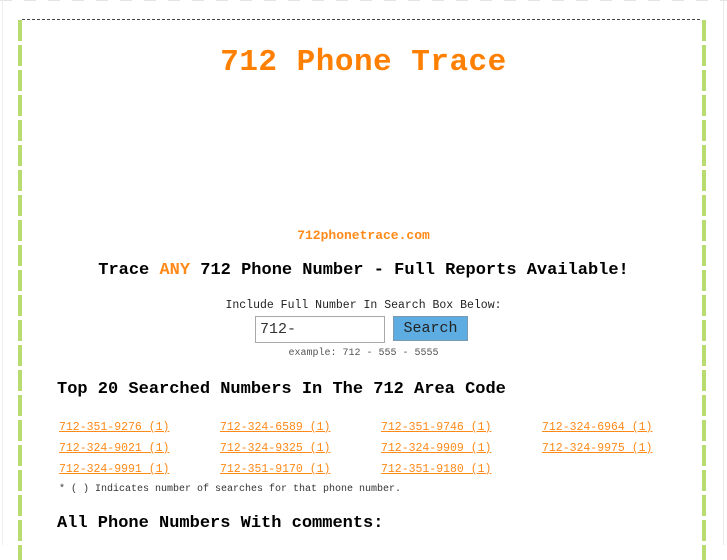 This screenshot has height=560, width=727. Describe the element at coordinates (175, 270) in the screenshot. I see `tagline-accent: ANY` at that location.